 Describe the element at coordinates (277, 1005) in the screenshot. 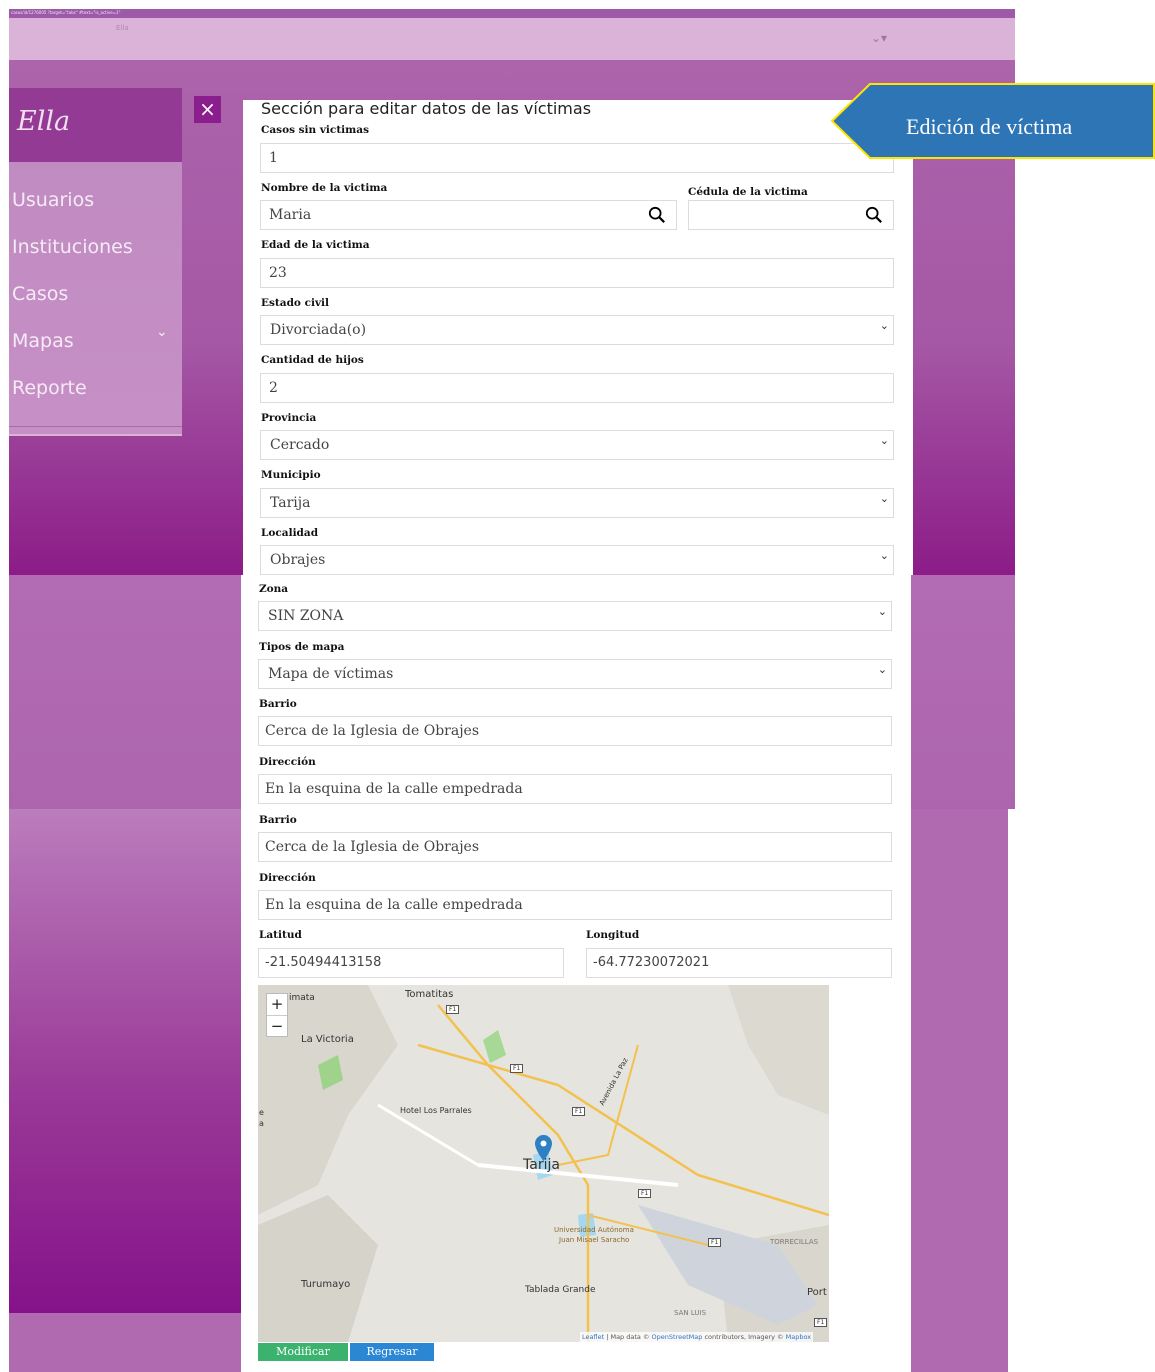

I see `zoom-in-button: +` at that location.